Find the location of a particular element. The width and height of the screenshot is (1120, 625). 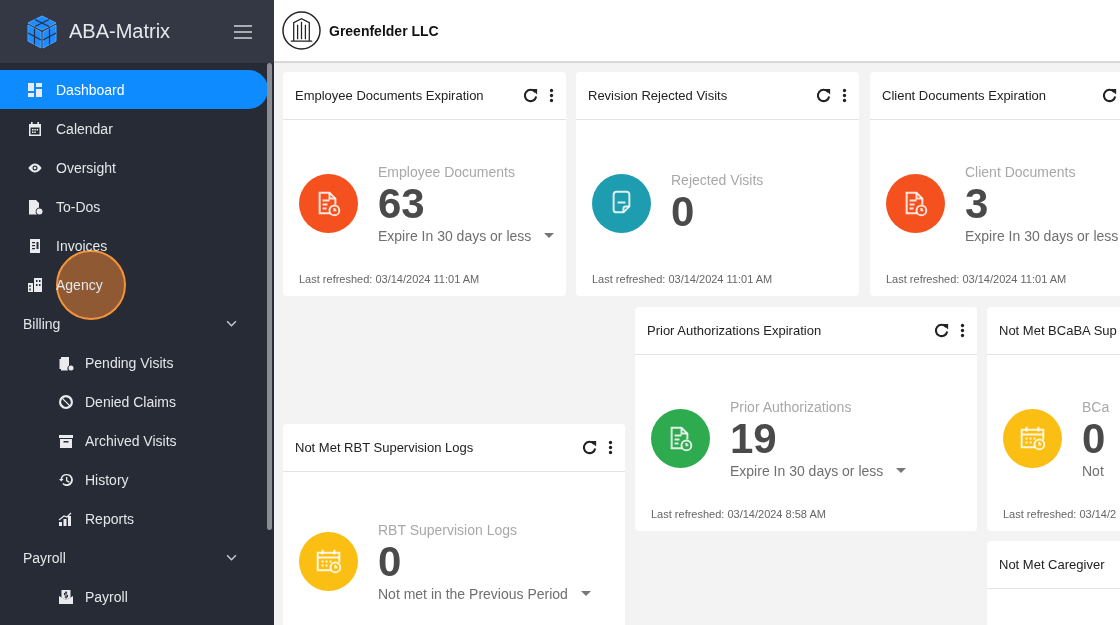

invoice-icon is located at coordinates (35, 245).